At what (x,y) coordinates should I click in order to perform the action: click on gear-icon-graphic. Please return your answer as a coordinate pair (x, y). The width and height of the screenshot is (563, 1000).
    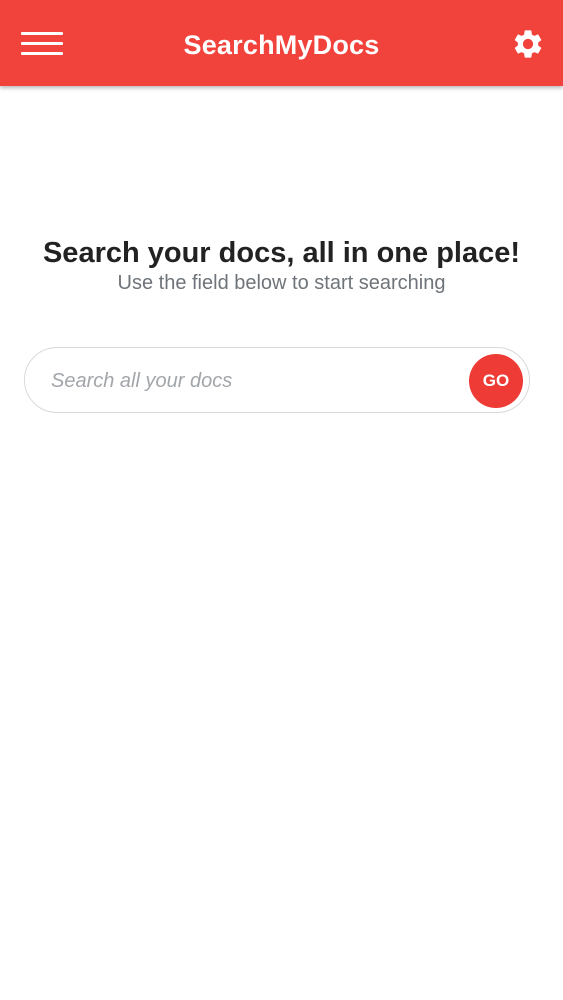
    Looking at the image, I should click on (528, 44).